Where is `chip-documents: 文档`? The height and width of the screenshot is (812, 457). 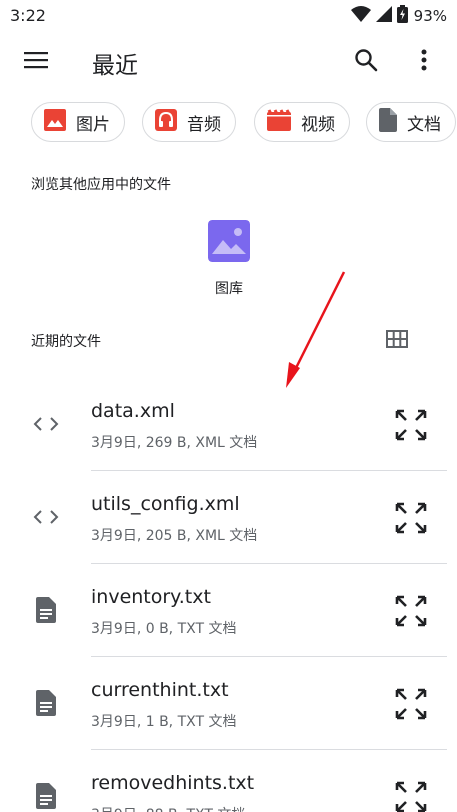
chip-documents: 文档 is located at coordinates (411, 122).